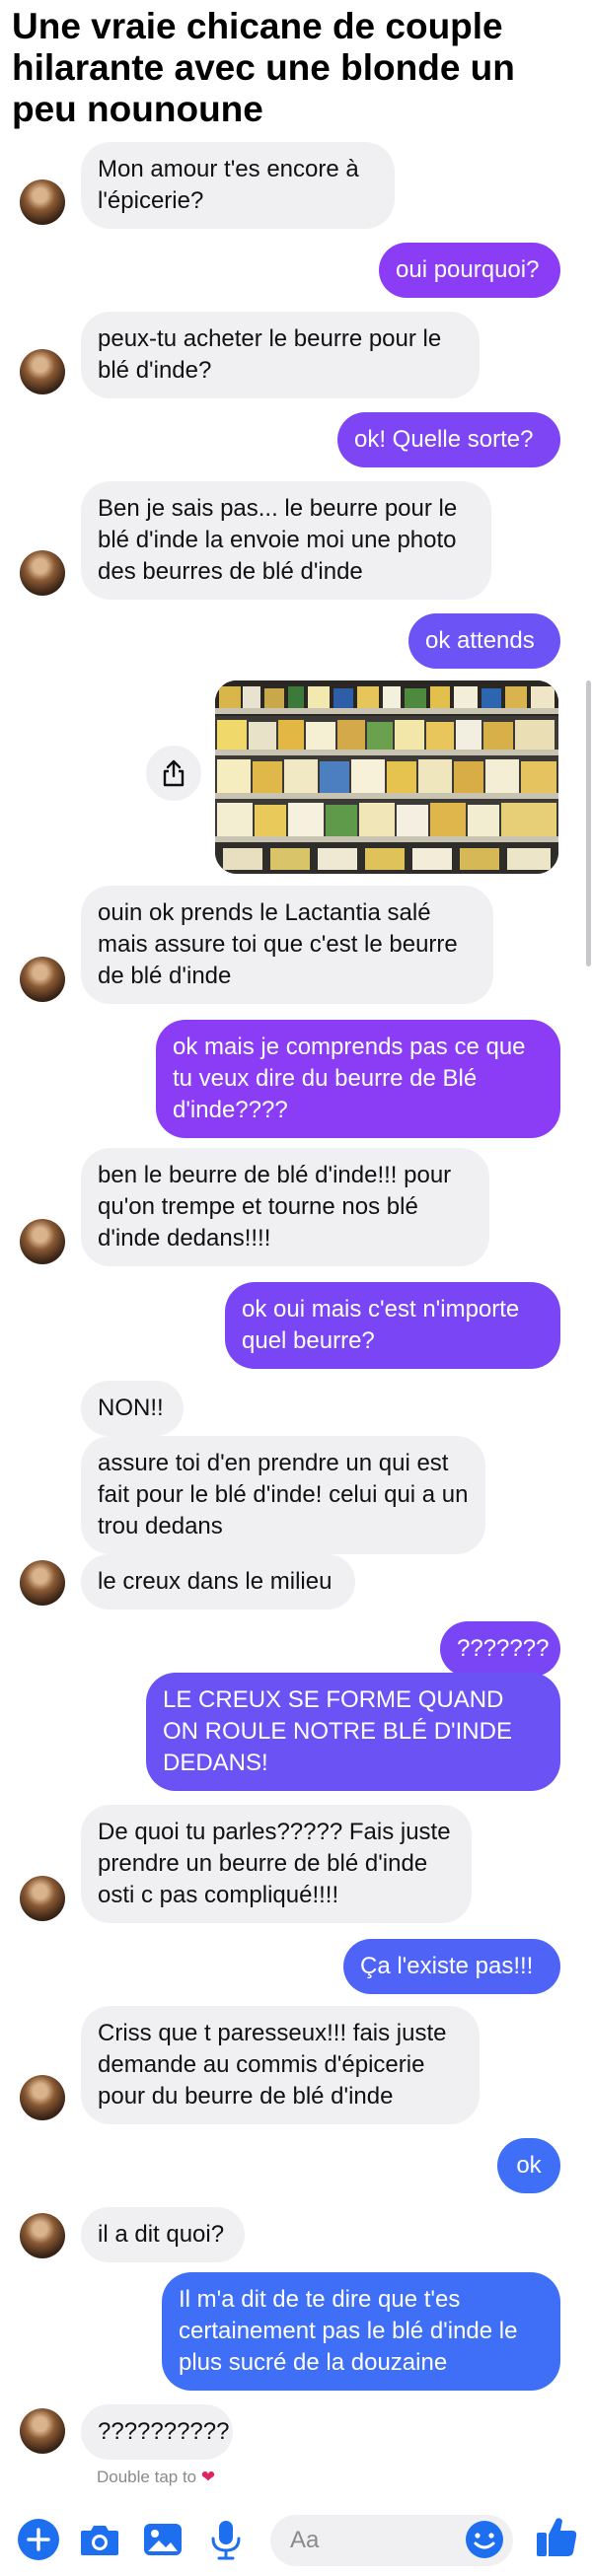 This screenshot has height=2576, width=592. I want to click on outgoing-message: ok attends, so click(484, 641).